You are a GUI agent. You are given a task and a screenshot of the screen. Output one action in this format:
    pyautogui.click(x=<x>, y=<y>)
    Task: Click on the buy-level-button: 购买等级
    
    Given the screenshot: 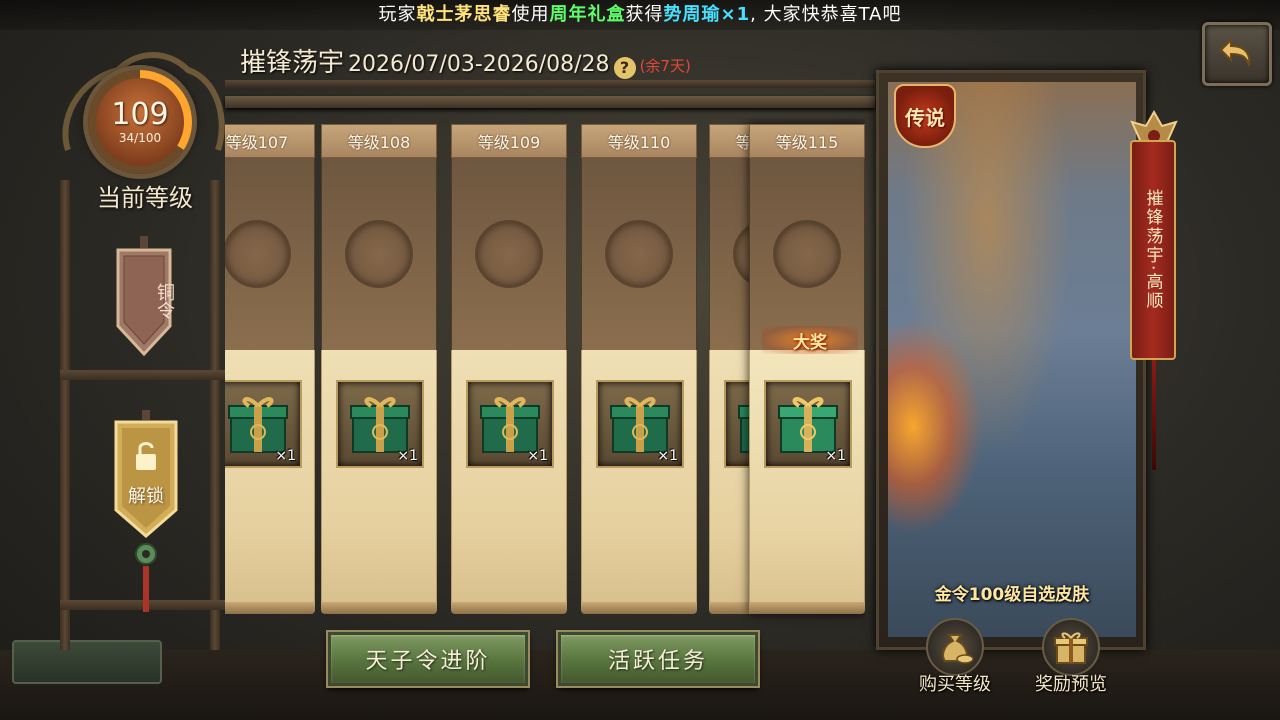 What is the action you would take?
    pyautogui.click(x=955, y=658)
    